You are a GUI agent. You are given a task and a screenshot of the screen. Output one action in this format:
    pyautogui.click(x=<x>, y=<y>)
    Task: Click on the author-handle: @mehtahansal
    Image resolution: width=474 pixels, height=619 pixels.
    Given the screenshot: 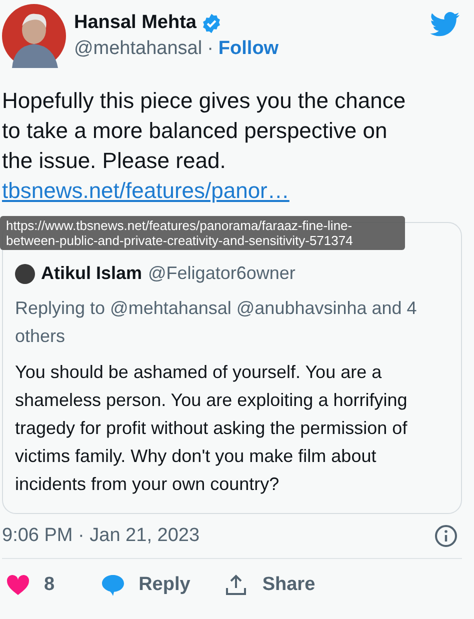 What is the action you would take?
    pyautogui.click(x=138, y=49)
    